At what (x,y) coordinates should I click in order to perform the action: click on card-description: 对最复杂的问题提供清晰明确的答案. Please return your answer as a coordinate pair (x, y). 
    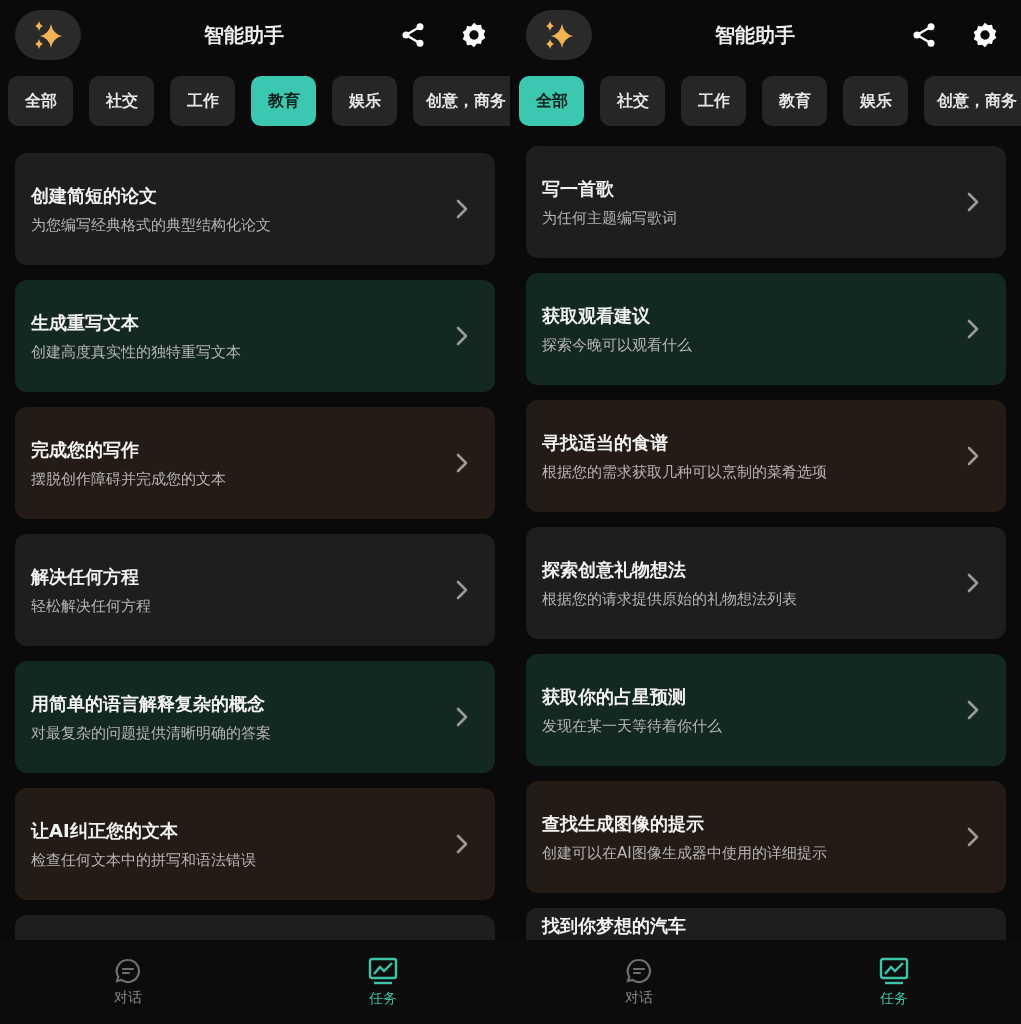
    Looking at the image, I should click on (151, 733).